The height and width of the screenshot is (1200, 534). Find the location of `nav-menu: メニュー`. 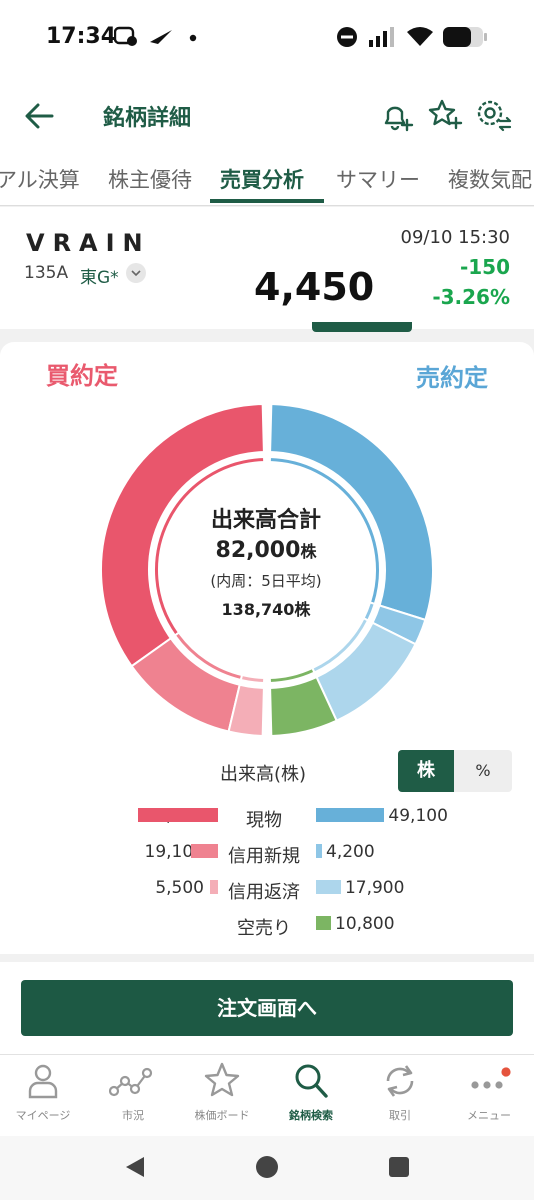

nav-menu: メニュー is located at coordinates (489, 1092).